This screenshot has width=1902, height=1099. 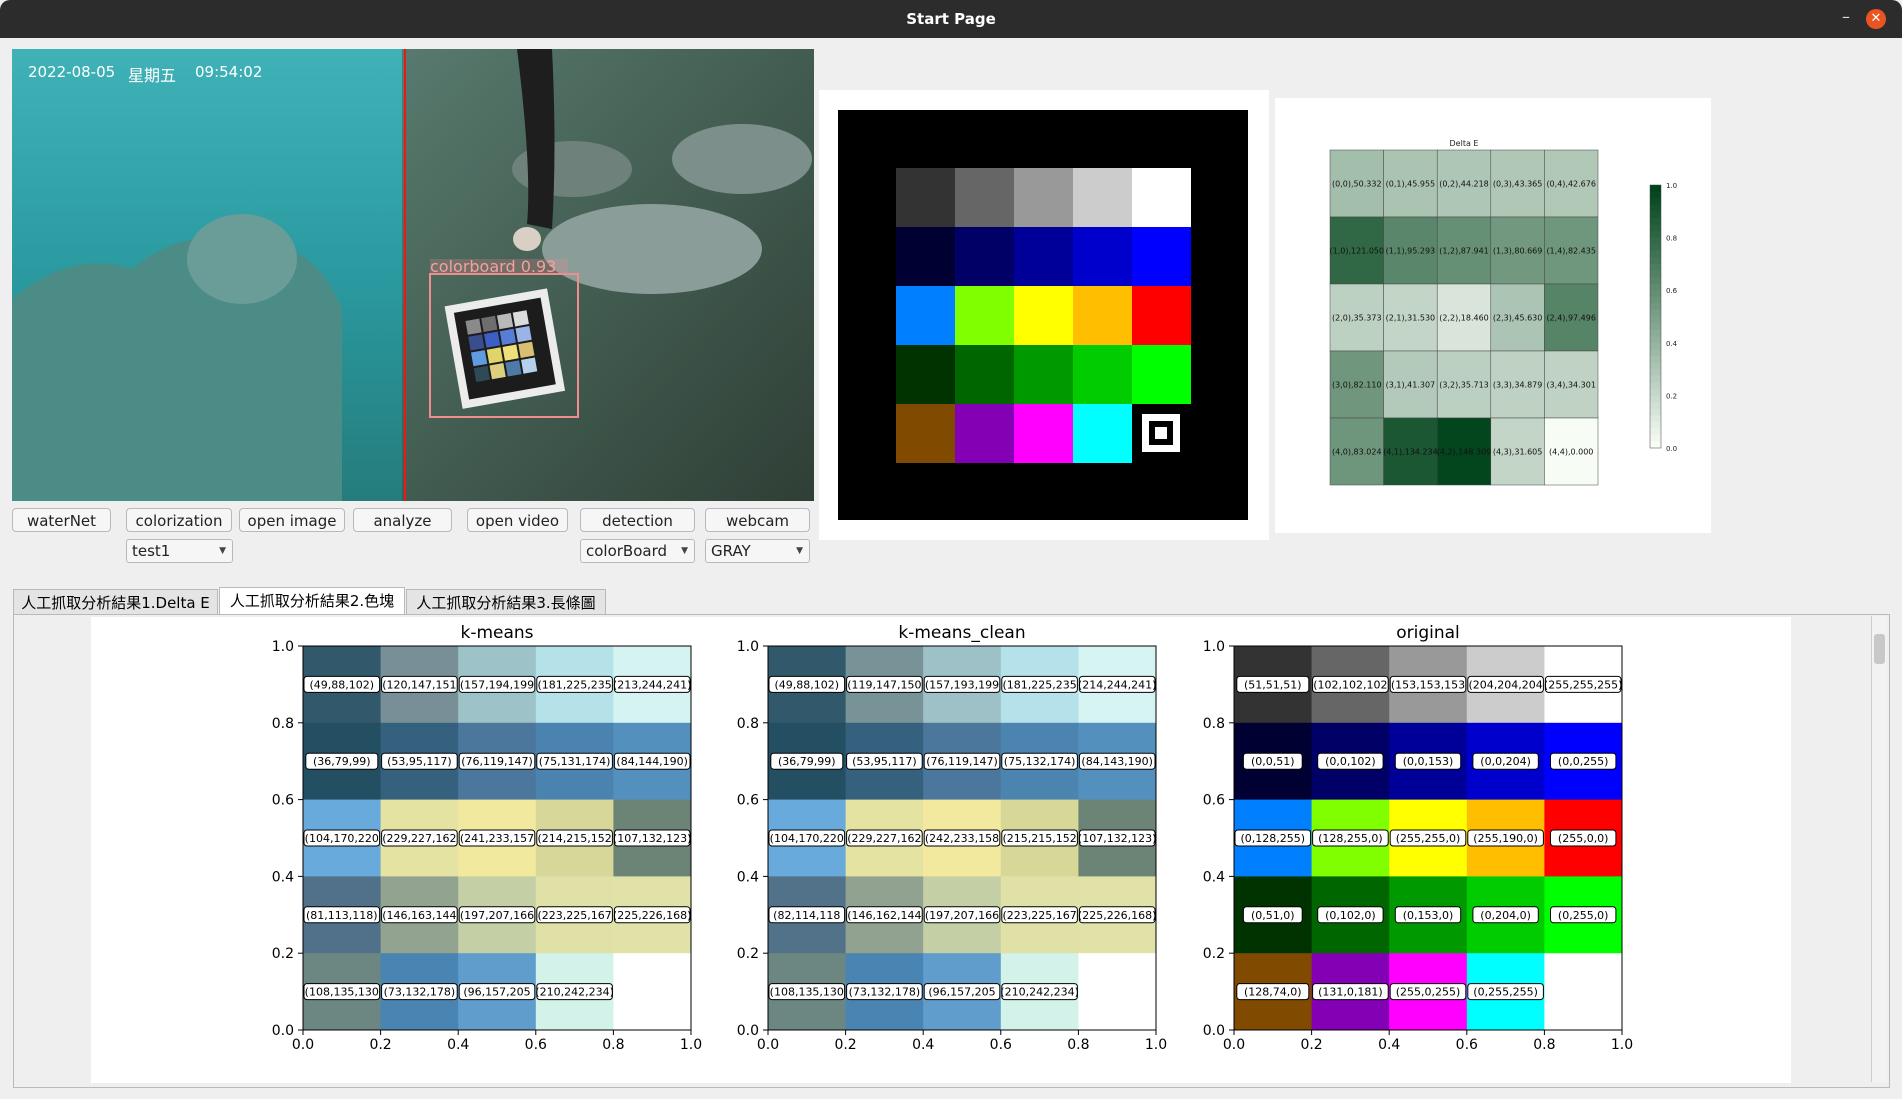 I want to click on delta-e-cell-label: (1,0),121.050, so click(x=1357, y=251).